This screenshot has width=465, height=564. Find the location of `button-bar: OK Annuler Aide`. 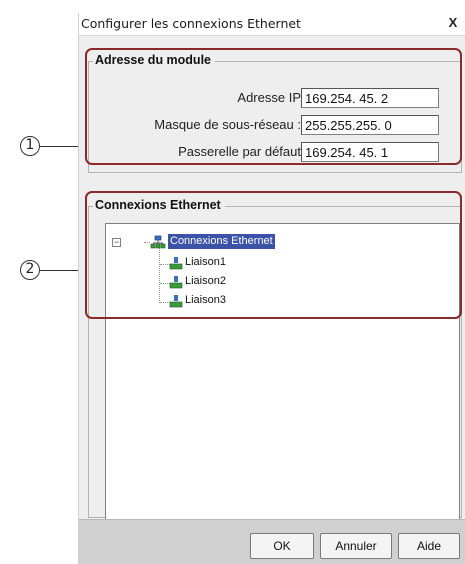

button-bar: OK Annuler Aide is located at coordinates (272, 541).